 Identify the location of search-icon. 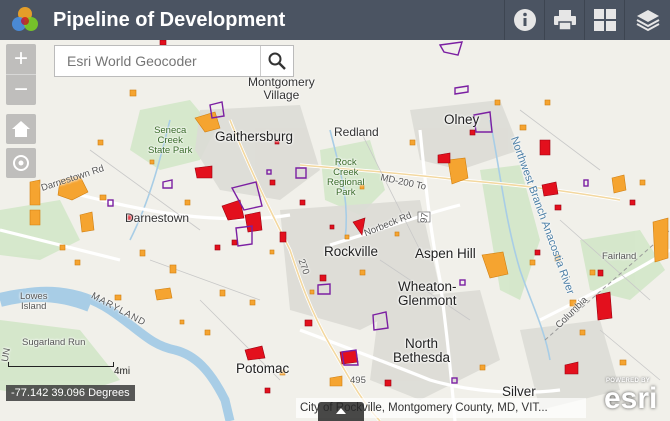
(277, 61).